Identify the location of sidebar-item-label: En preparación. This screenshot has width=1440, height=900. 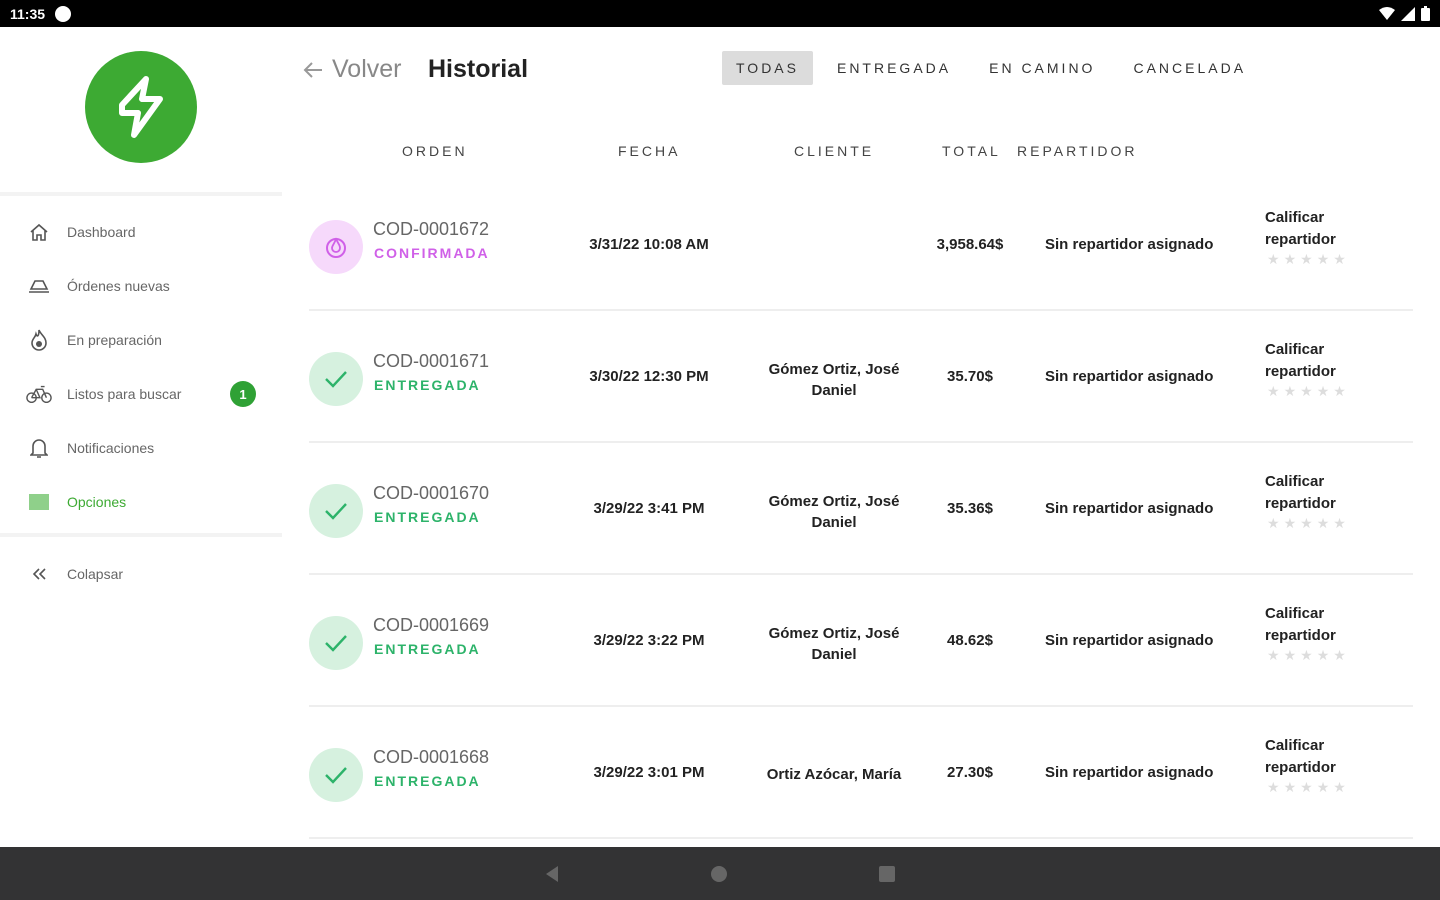
(114, 340).